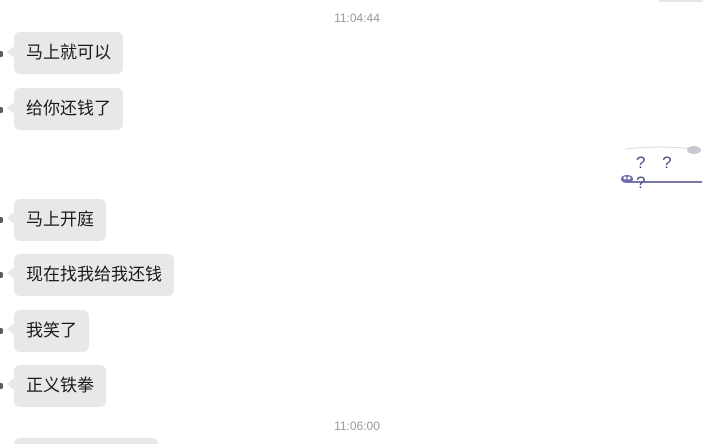  Describe the element at coordinates (681, 1) in the screenshot. I see `partial-element` at that location.